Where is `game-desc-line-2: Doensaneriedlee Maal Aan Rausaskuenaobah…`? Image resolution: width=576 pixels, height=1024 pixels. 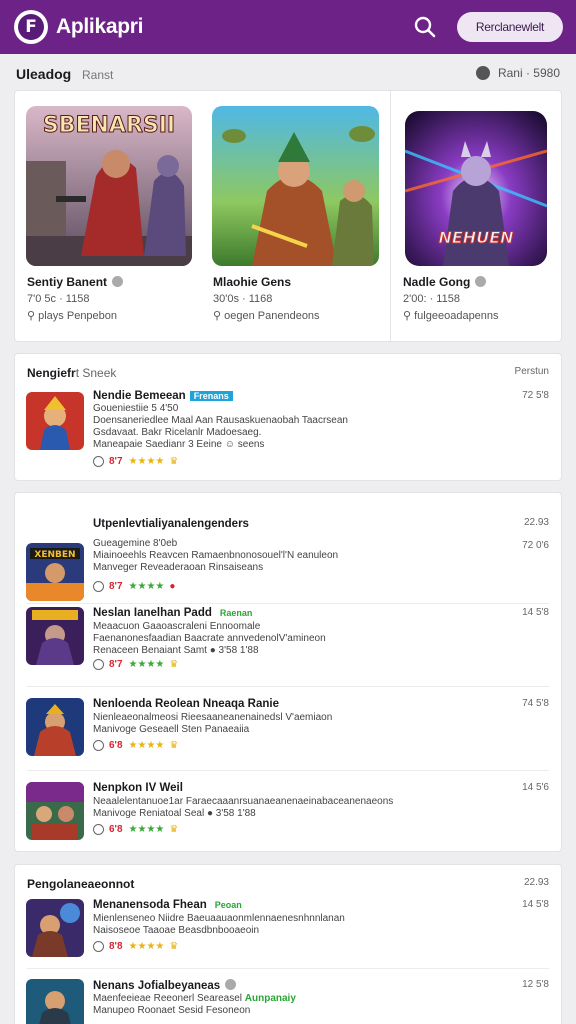 game-desc-line-2: Doensaneriedlee Maal Aan Rausaskuenaobah… is located at coordinates (220, 420).